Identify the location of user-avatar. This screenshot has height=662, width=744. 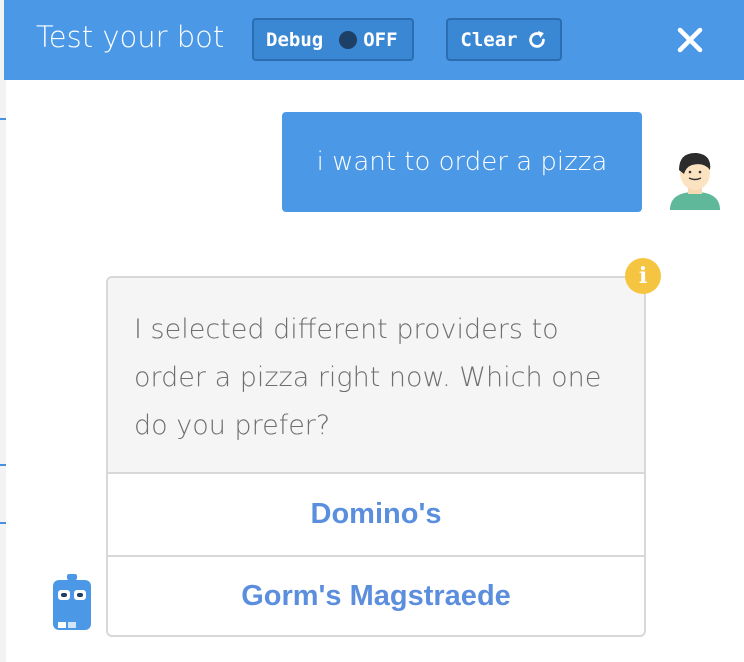
(695, 181).